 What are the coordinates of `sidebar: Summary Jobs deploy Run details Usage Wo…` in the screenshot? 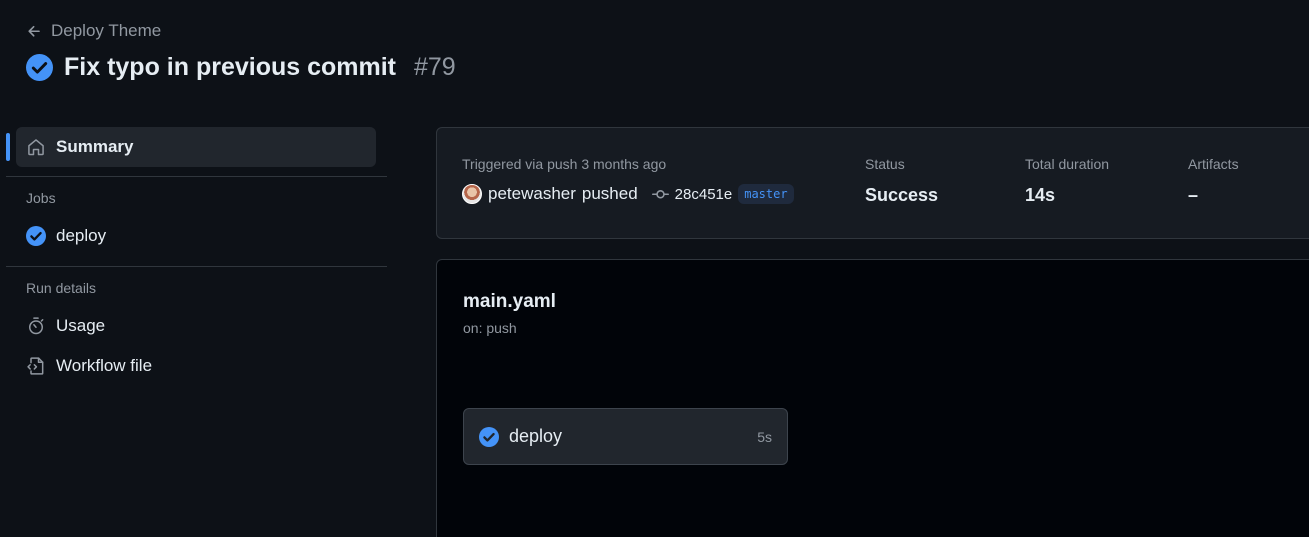 It's located at (196, 256).